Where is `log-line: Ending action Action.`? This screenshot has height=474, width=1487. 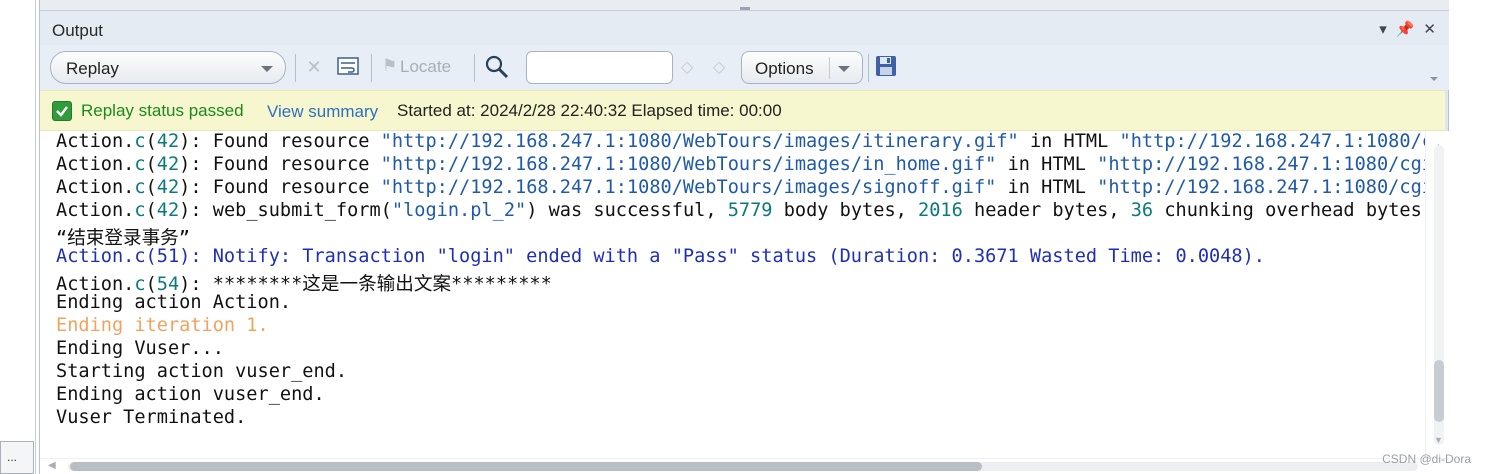
log-line: Ending action Action. is located at coordinates (173, 302).